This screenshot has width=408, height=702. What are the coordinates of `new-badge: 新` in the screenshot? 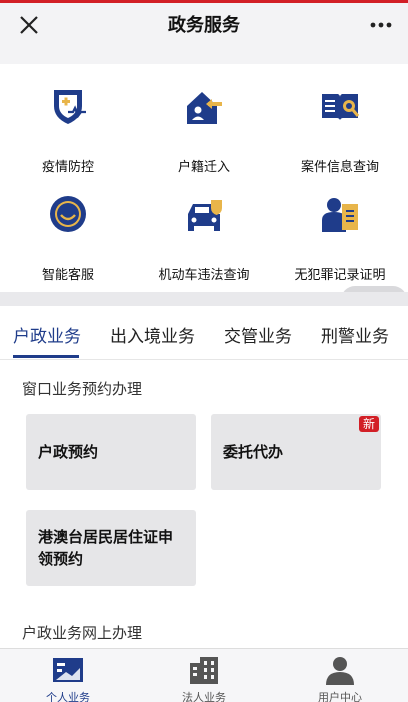 It's located at (368, 424).